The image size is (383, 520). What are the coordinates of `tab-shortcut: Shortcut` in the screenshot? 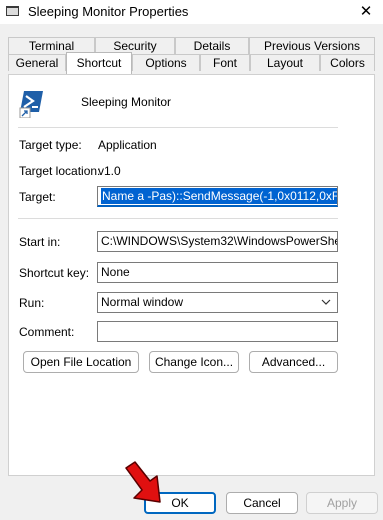 It's located at (99, 63).